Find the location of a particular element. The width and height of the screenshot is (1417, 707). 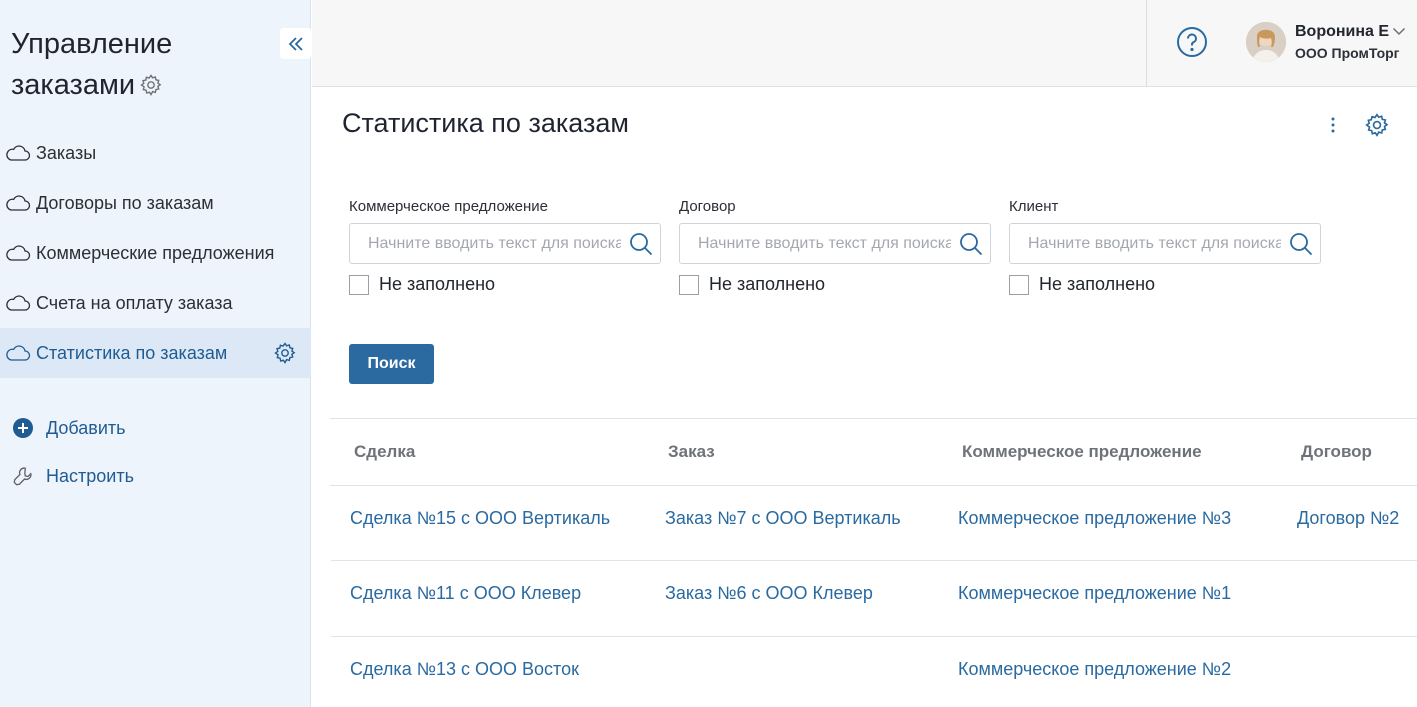

collapse-sidebar-button is located at coordinates (295, 43).